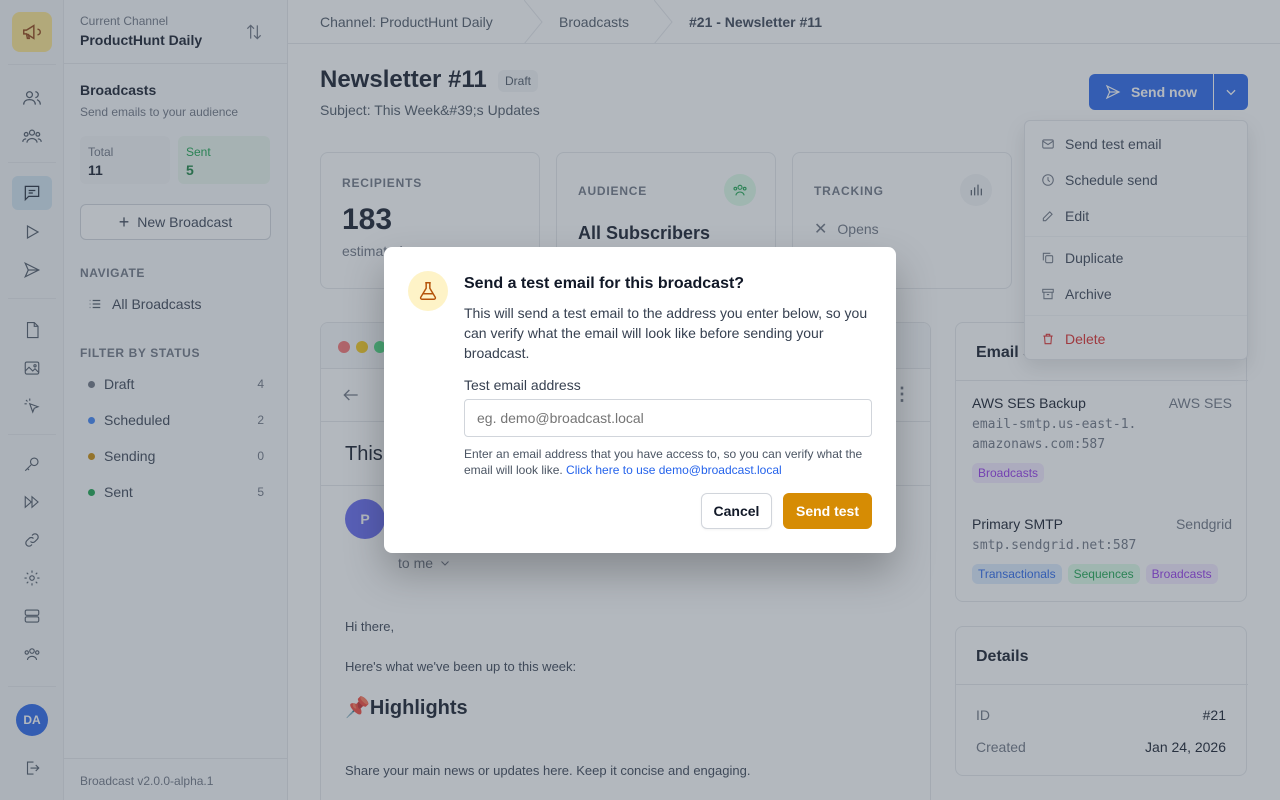  I want to click on cancel-button: Cancel, so click(736, 511).